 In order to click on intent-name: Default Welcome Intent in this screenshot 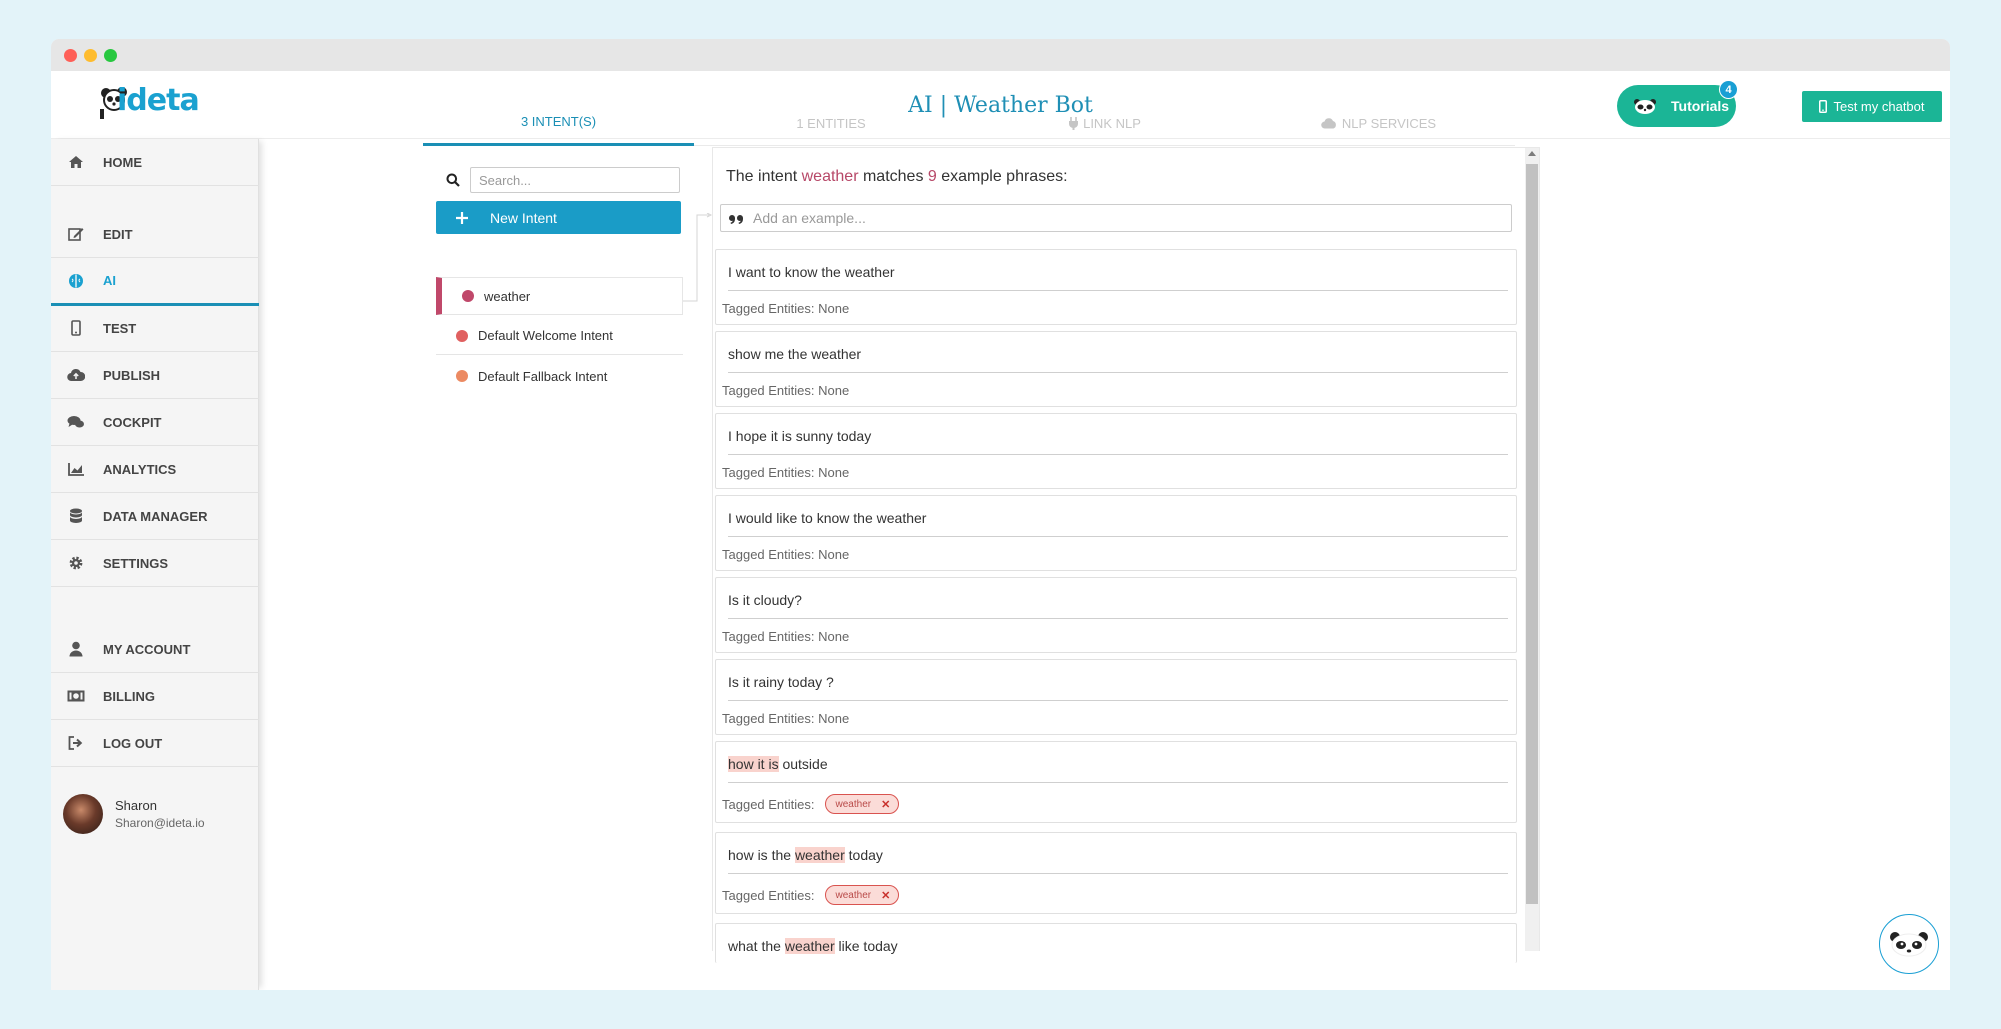, I will do `click(545, 335)`.